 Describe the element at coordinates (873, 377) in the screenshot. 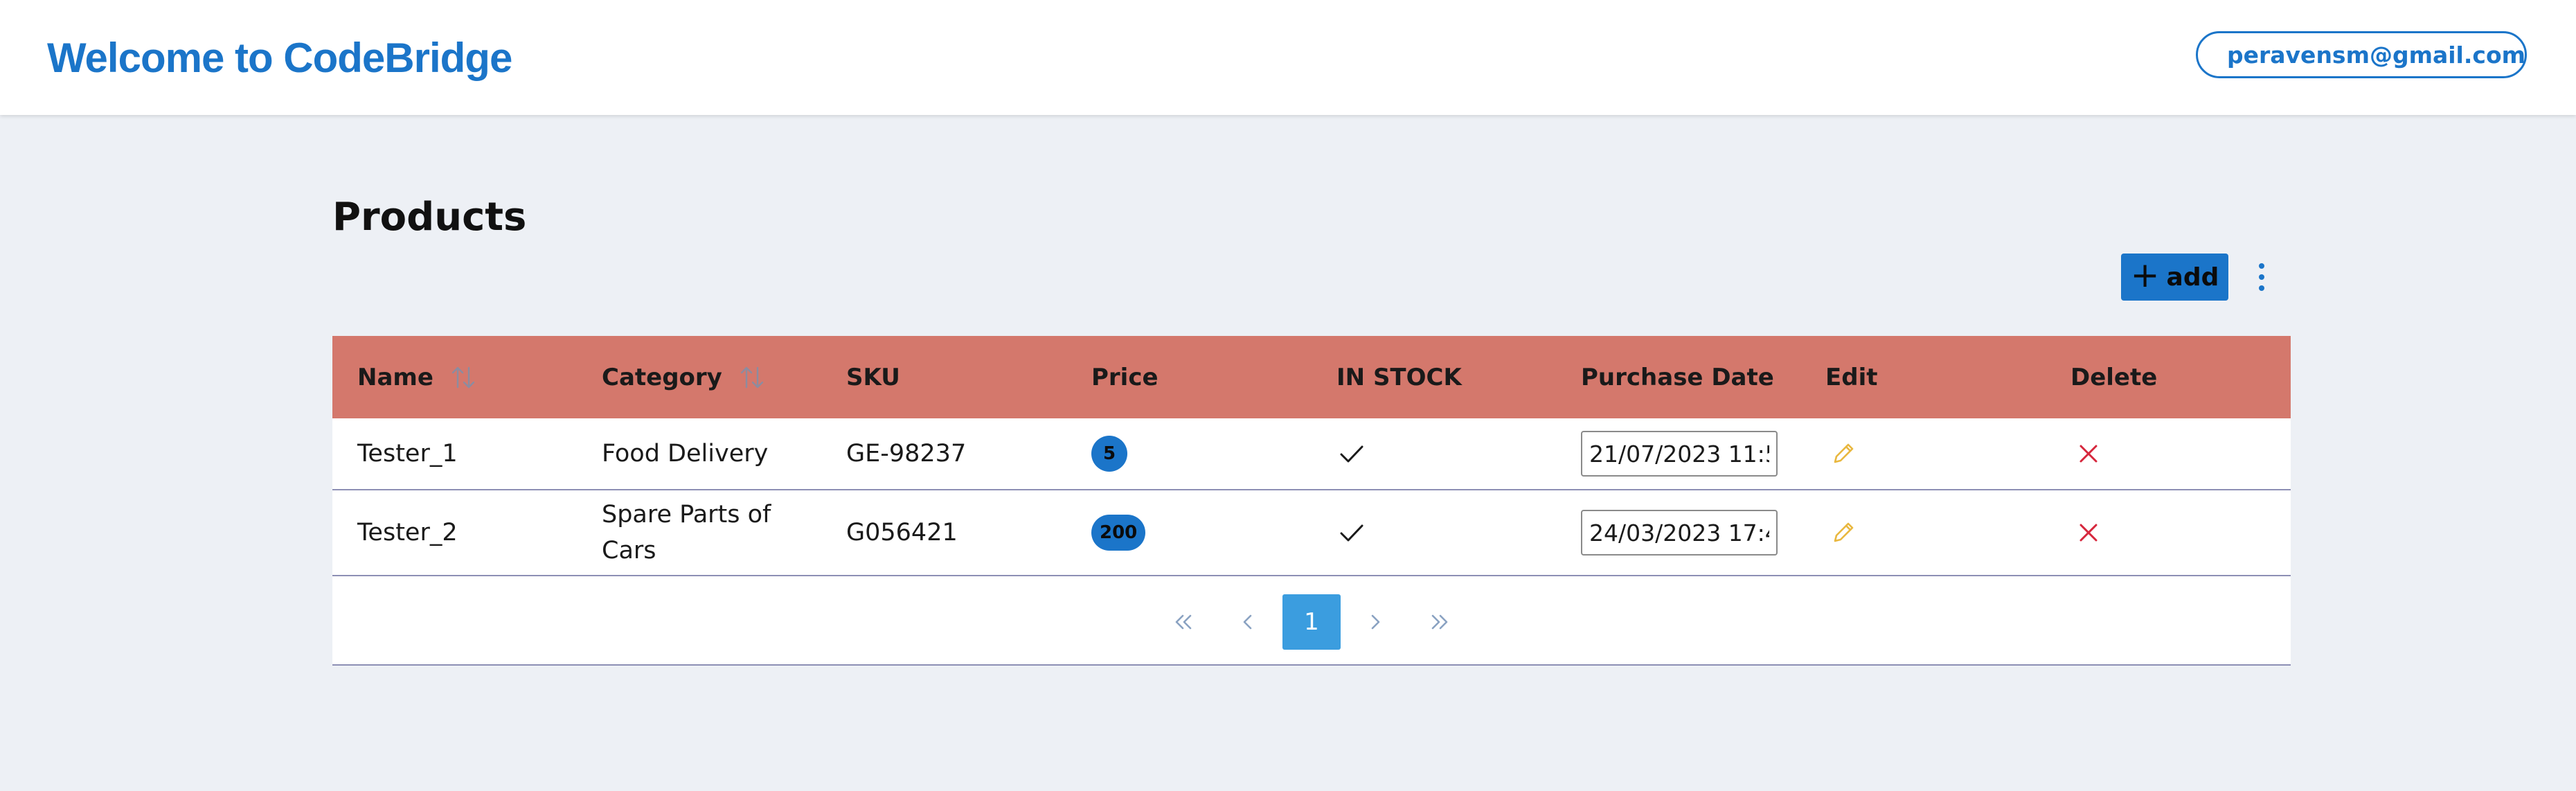

I see `column-header-sku: SKU` at that location.